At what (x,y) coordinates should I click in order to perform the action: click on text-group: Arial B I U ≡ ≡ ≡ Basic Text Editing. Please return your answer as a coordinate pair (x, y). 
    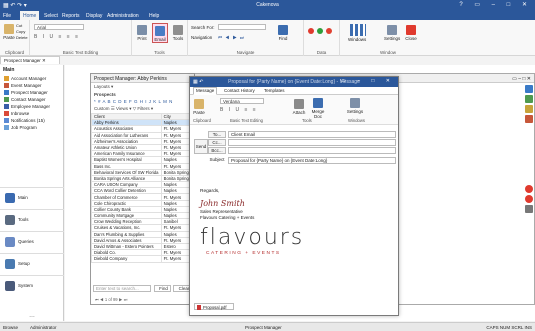
    Looking at the image, I should click on (81, 38).